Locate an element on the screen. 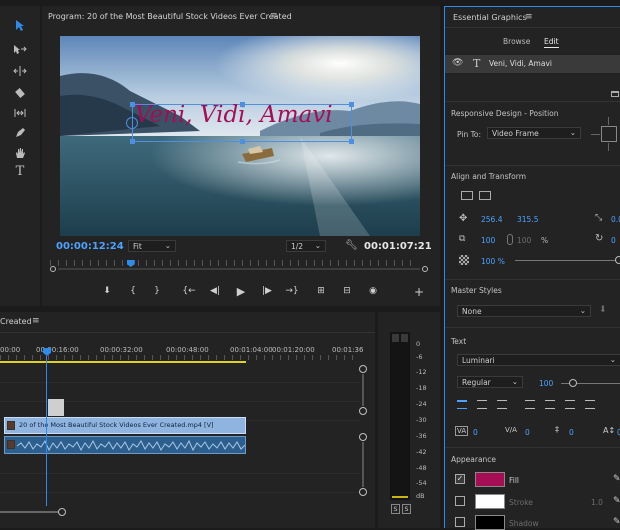 The height and width of the screenshot is (530, 620). razor-tool-icon is located at coordinates (20, 93).